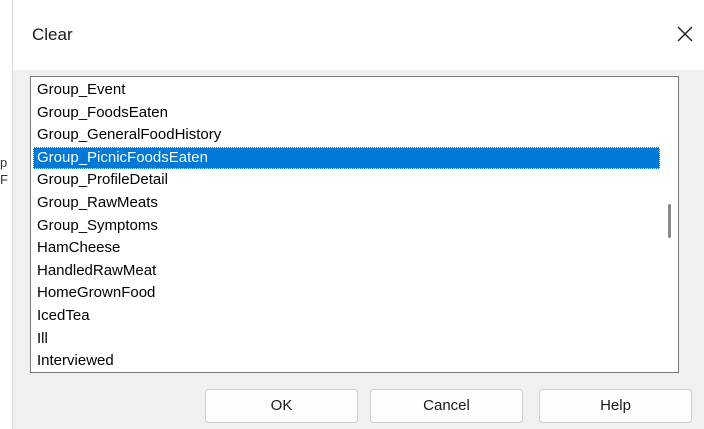  I want to click on close-button, so click(685, 34).